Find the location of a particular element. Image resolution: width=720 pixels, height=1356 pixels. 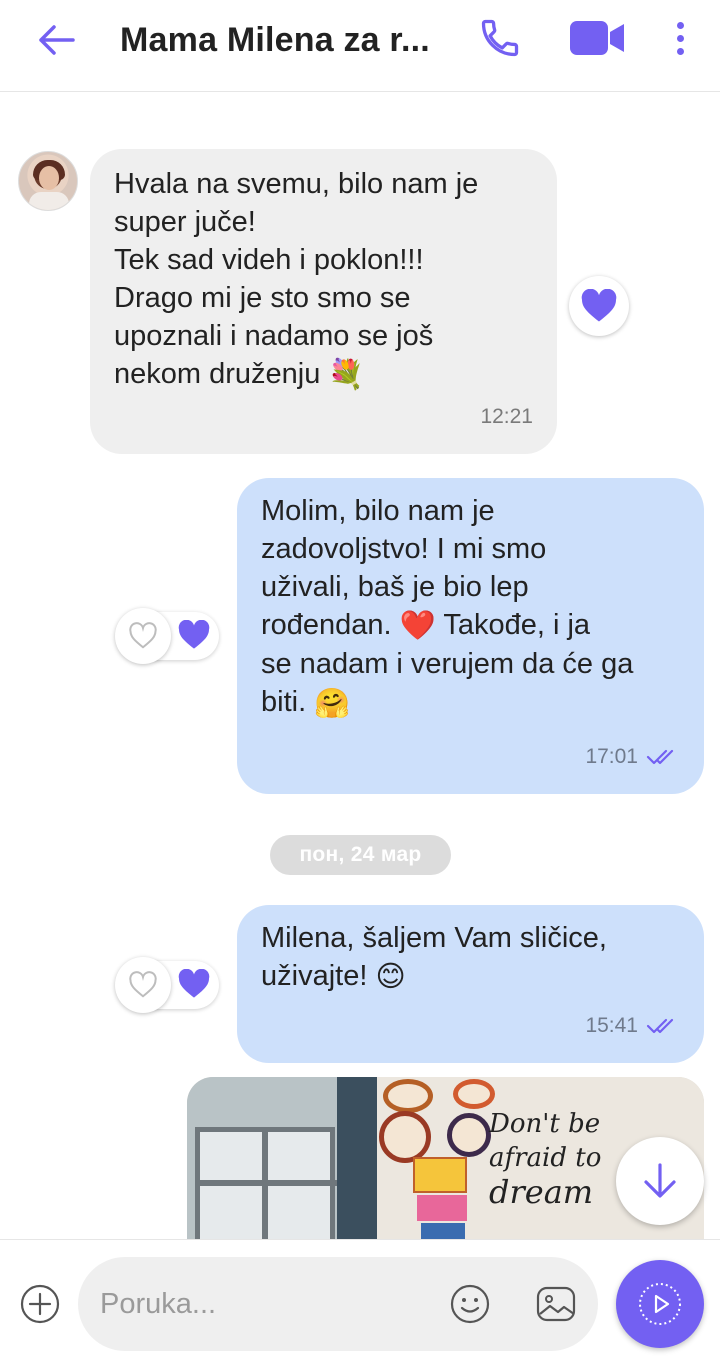

smiley-icon is located at coordinates (470, 1304).